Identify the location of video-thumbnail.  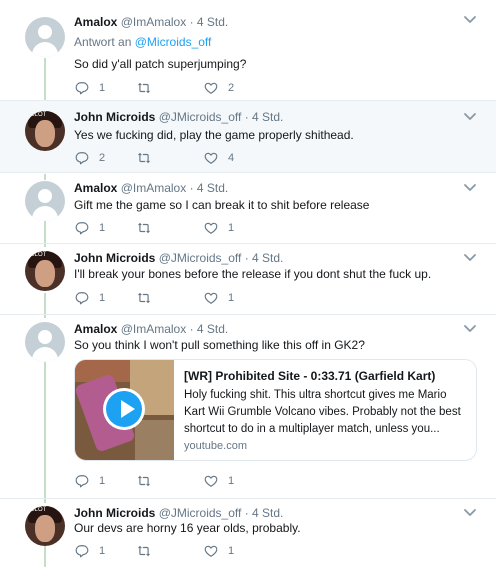
(124, 410).